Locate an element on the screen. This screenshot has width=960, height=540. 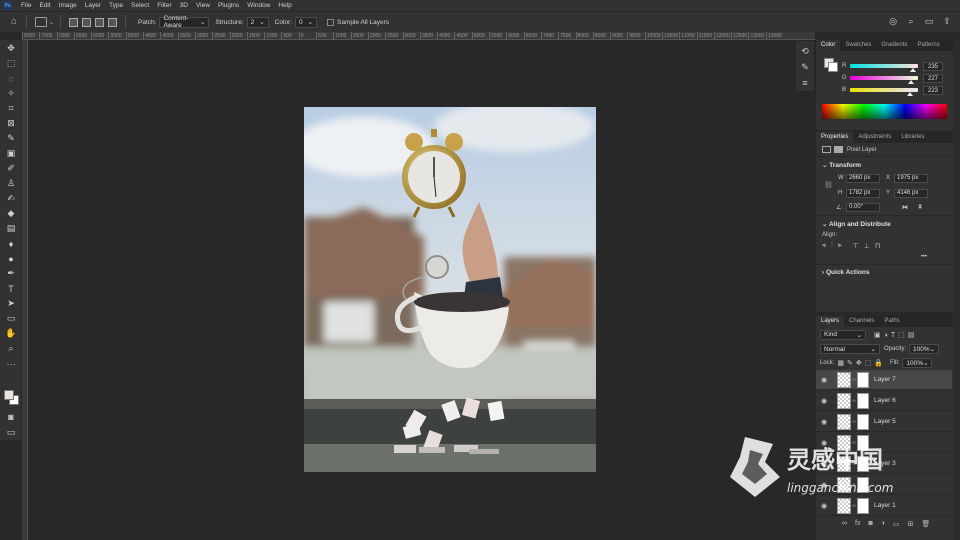
align-right-icon: ⫸ is located at coordinates (840, 246).